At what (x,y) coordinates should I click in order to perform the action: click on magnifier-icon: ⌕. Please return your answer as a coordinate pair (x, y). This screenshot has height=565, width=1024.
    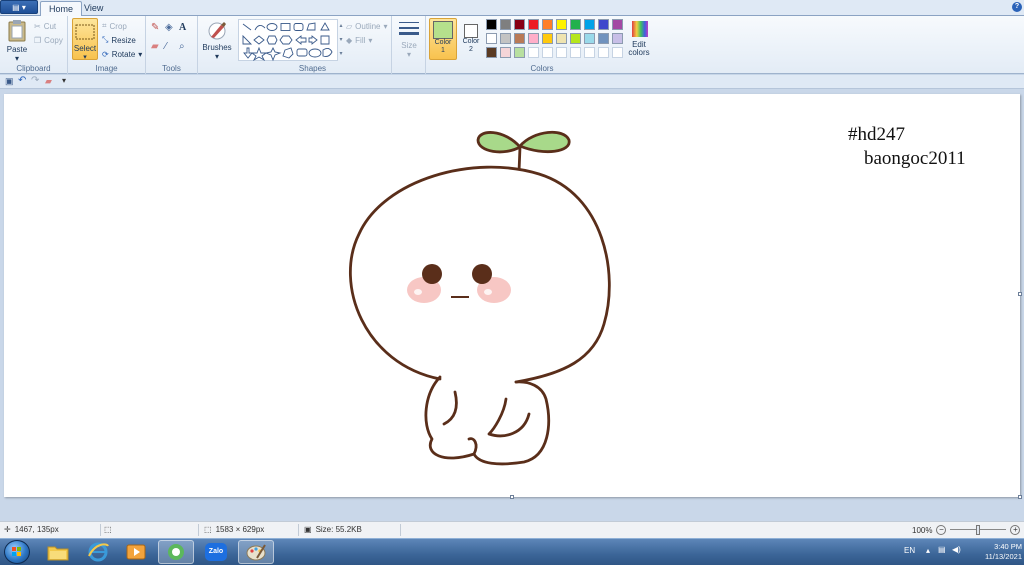
    Looking at the image, I should click on (186, 46).